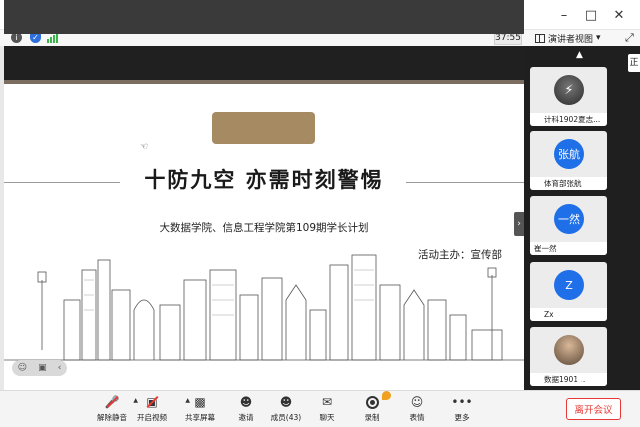  What do you see at coordinates (152, 417) in the screenshot?
I see `video-label: 开启视频` at bounding box center [152, 417].